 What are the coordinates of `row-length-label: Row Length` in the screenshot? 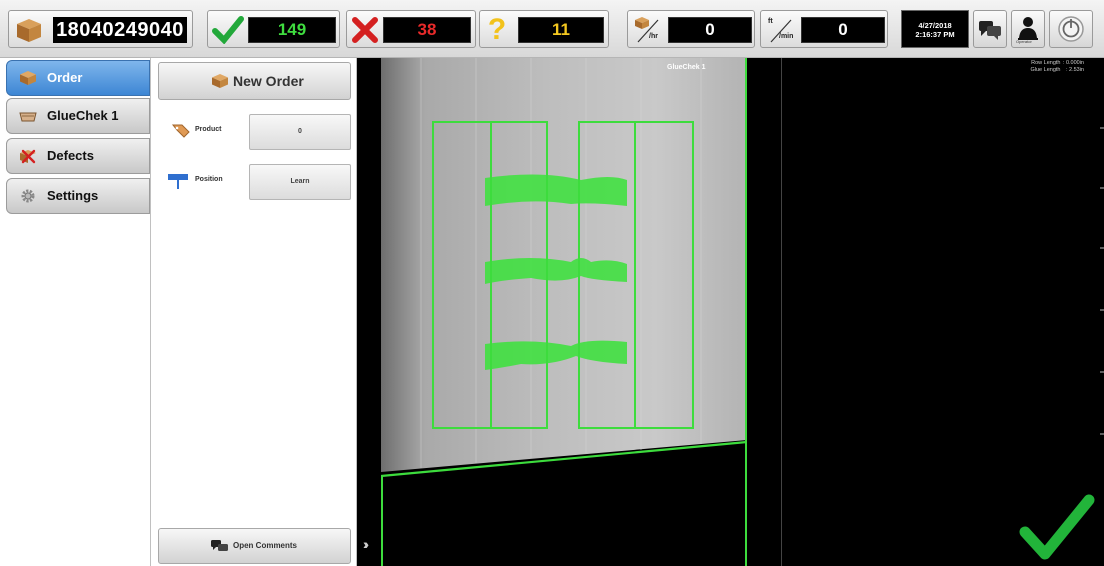 It's located at (1046, 63).